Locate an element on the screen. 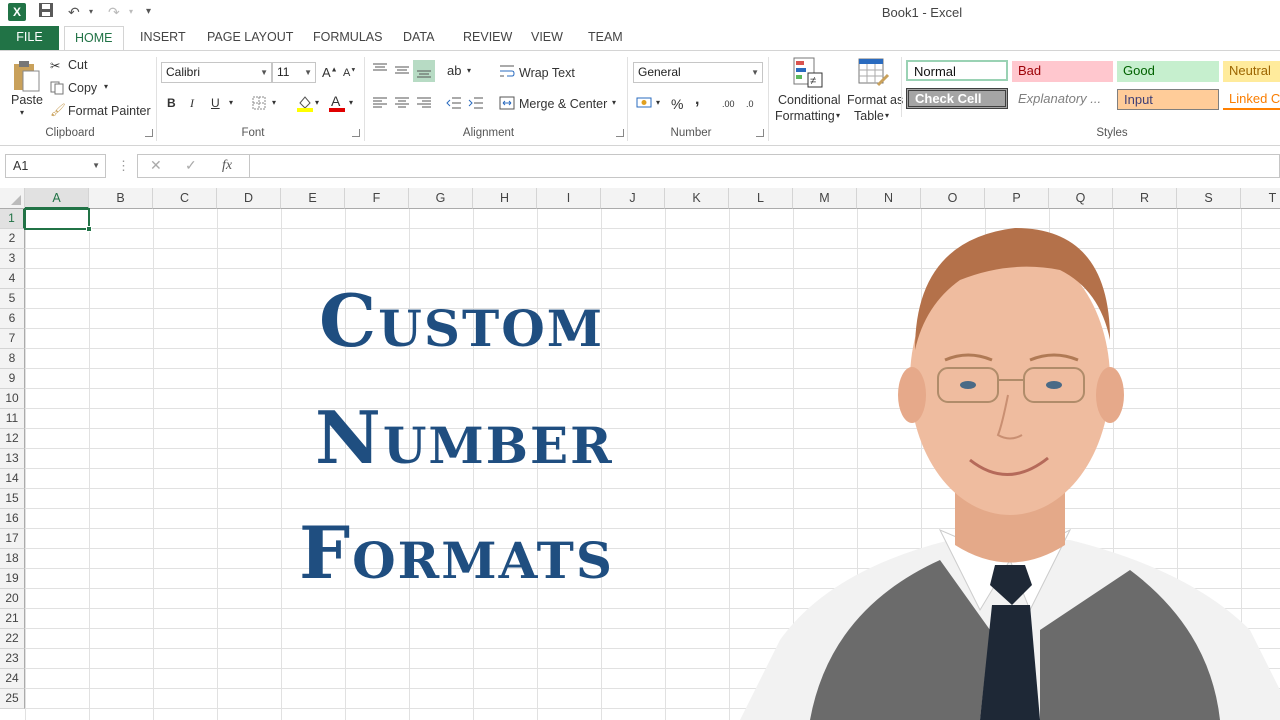 This screenshot has height=720, width=1280. tab-view: VIEW is located at coordinates (547, 38).